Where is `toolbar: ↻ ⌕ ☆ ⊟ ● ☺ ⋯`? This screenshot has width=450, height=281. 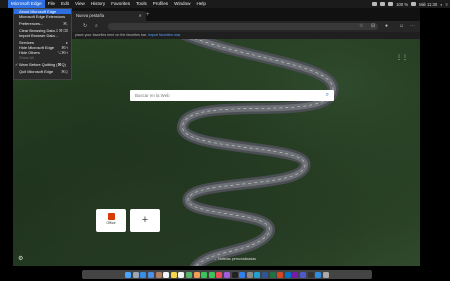
toolbar: ↻ ⌕ ☆ ⊟ ● ☺ ⋯ is located at coordinates (216, 26).